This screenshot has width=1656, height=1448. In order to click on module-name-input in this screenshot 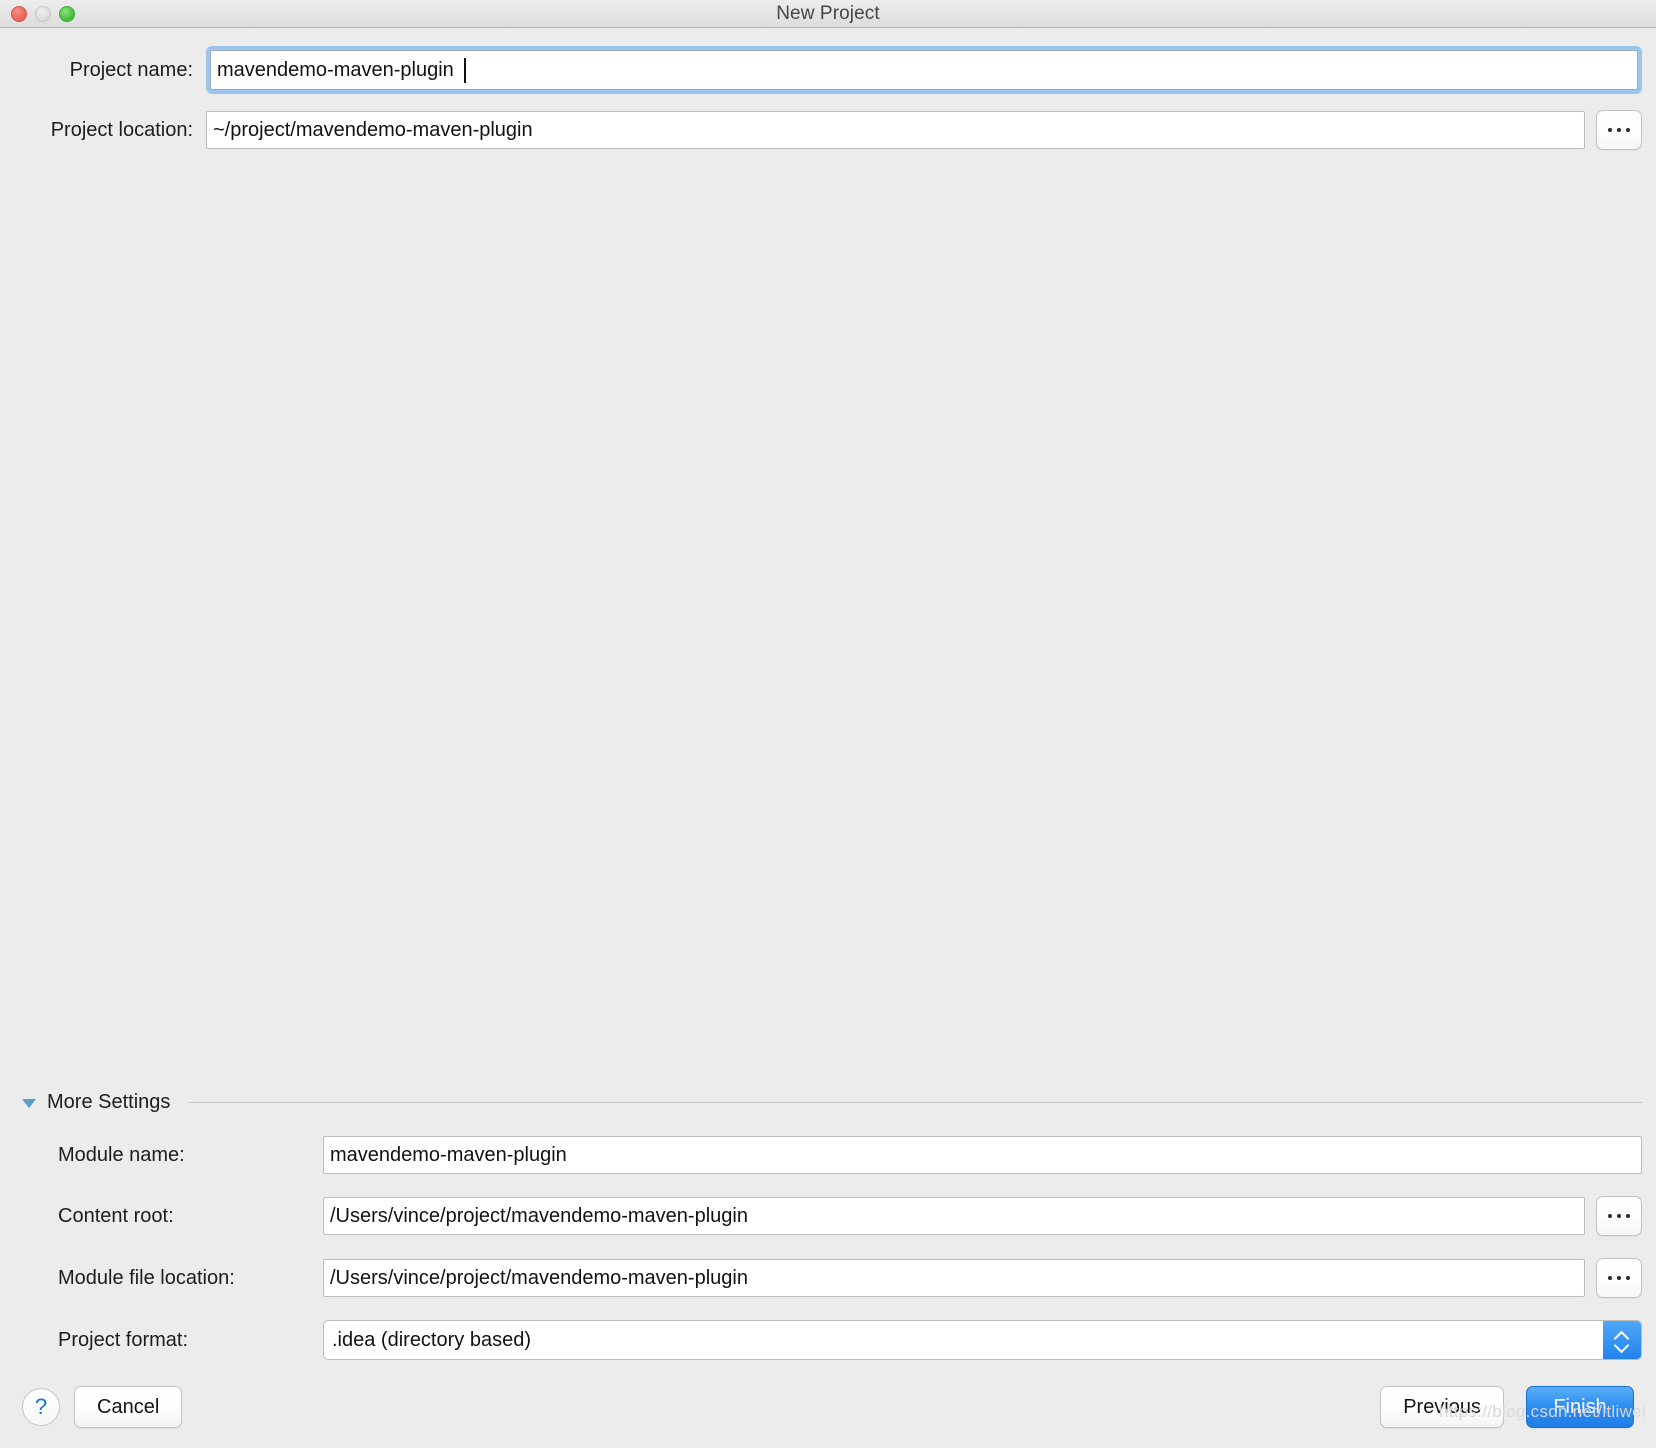, I will do `click(982, 1155)`.